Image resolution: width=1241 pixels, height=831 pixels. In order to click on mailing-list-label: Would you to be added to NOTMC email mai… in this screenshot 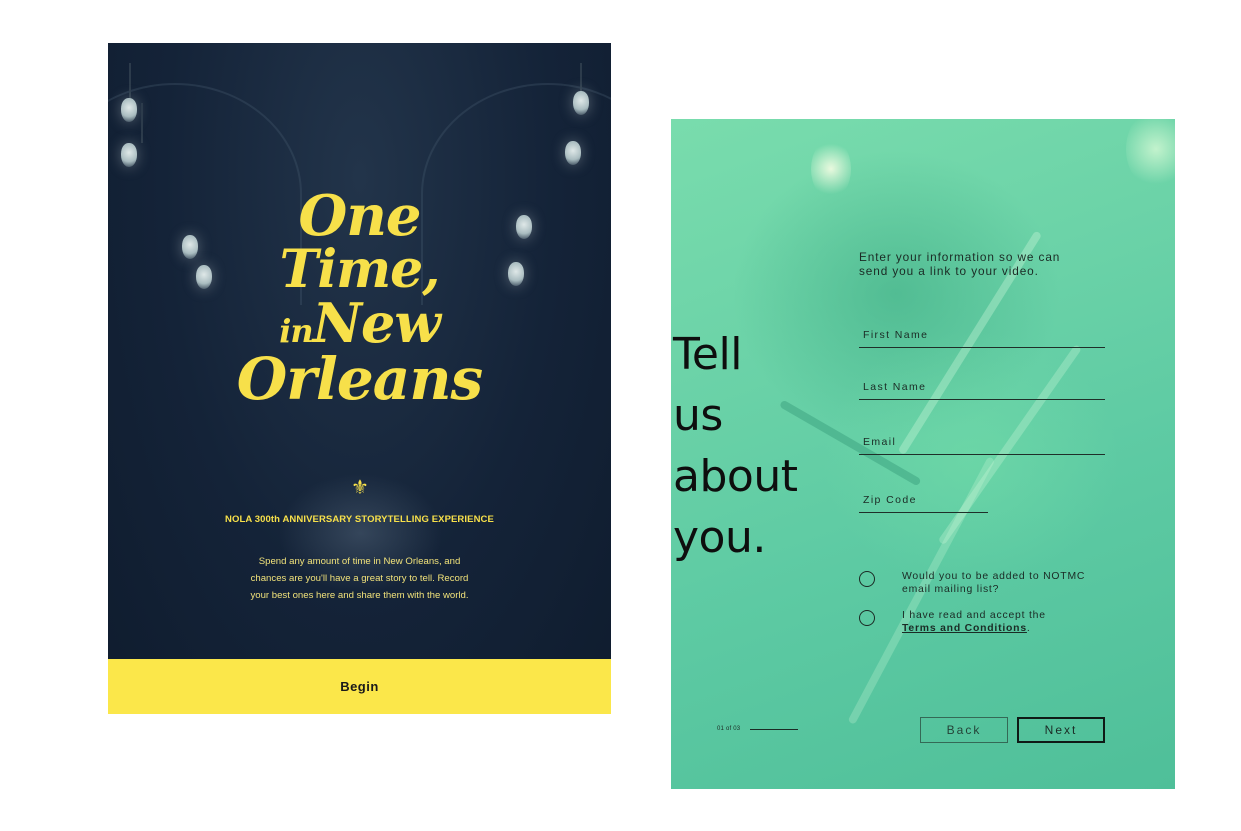, I will do `click(993, 583)`.